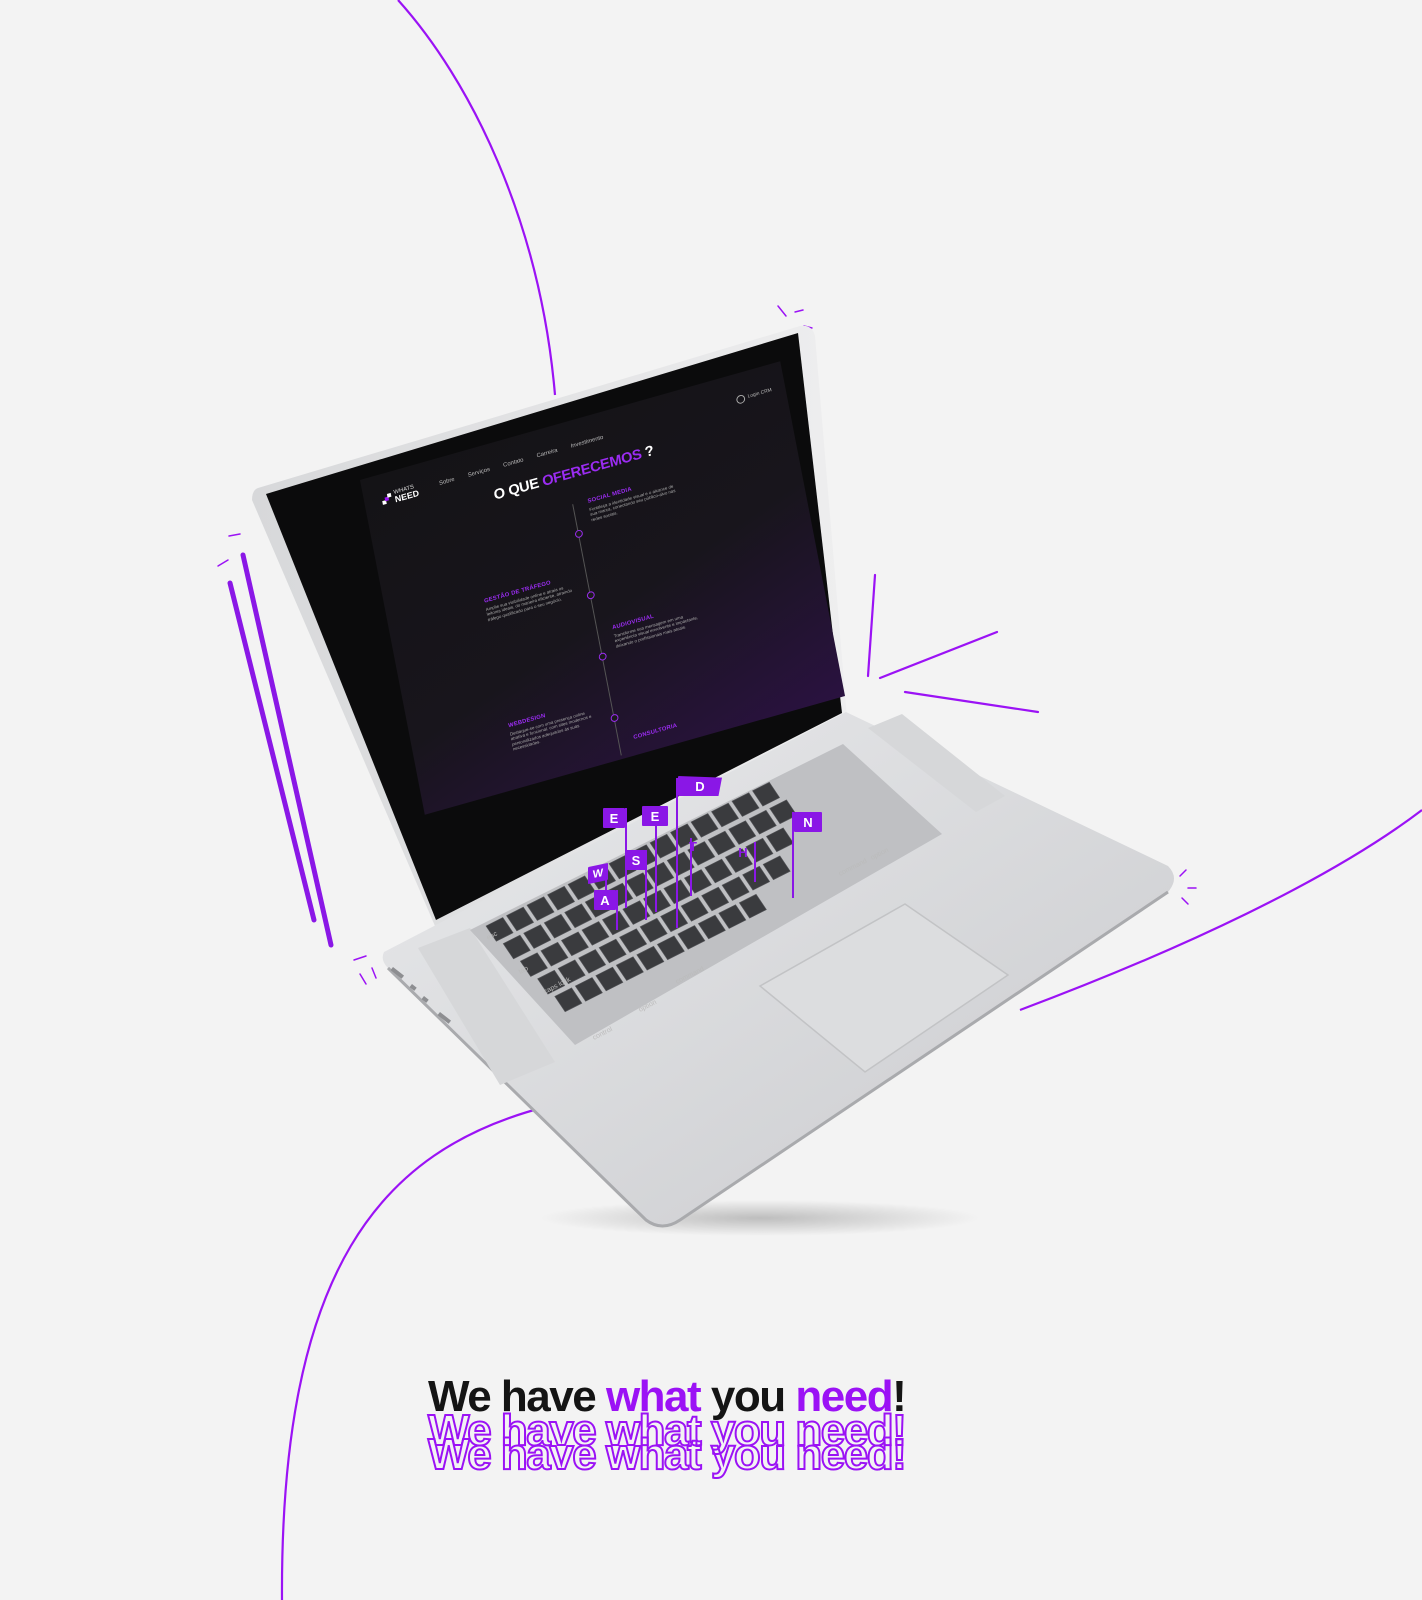  I want to click on site-logo: WHATS NEED, so click(400, 494).